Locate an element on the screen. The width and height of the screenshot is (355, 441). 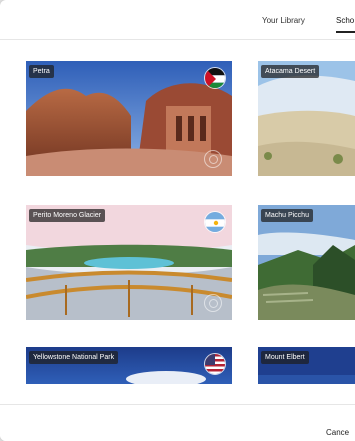
usa-flag-icon is located at coordinates (215, 364).